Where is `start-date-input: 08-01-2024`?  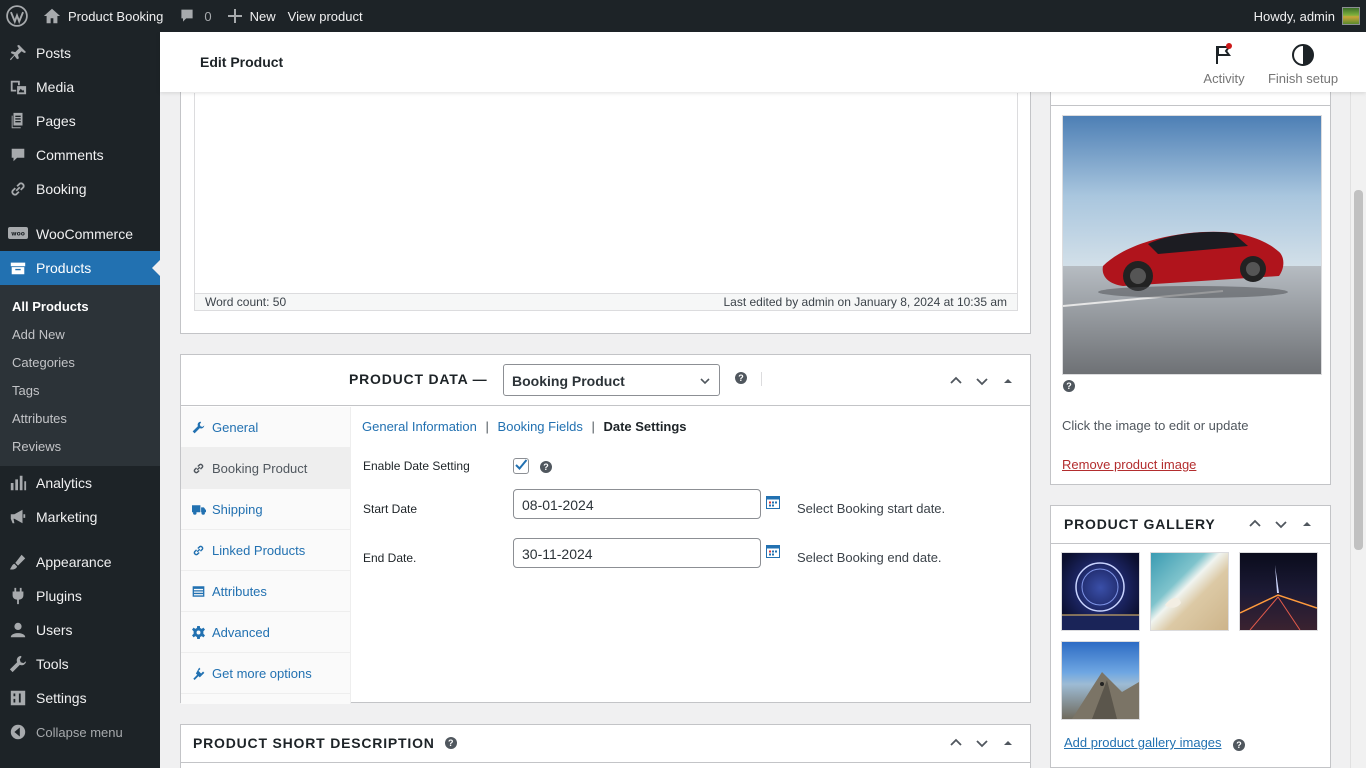
start-date-input: 08-01-2024 is located at coordinates (637, 504).